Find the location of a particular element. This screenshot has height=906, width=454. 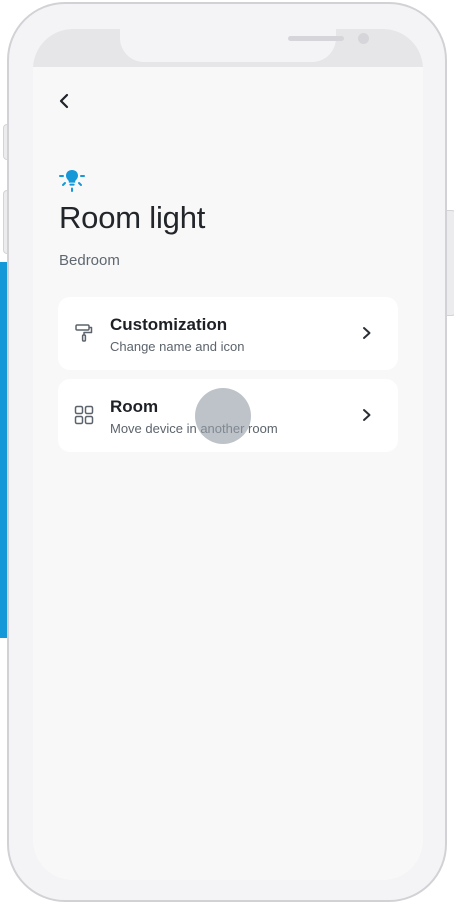

device-room: Bedroom is located at coordinates (89, 260).